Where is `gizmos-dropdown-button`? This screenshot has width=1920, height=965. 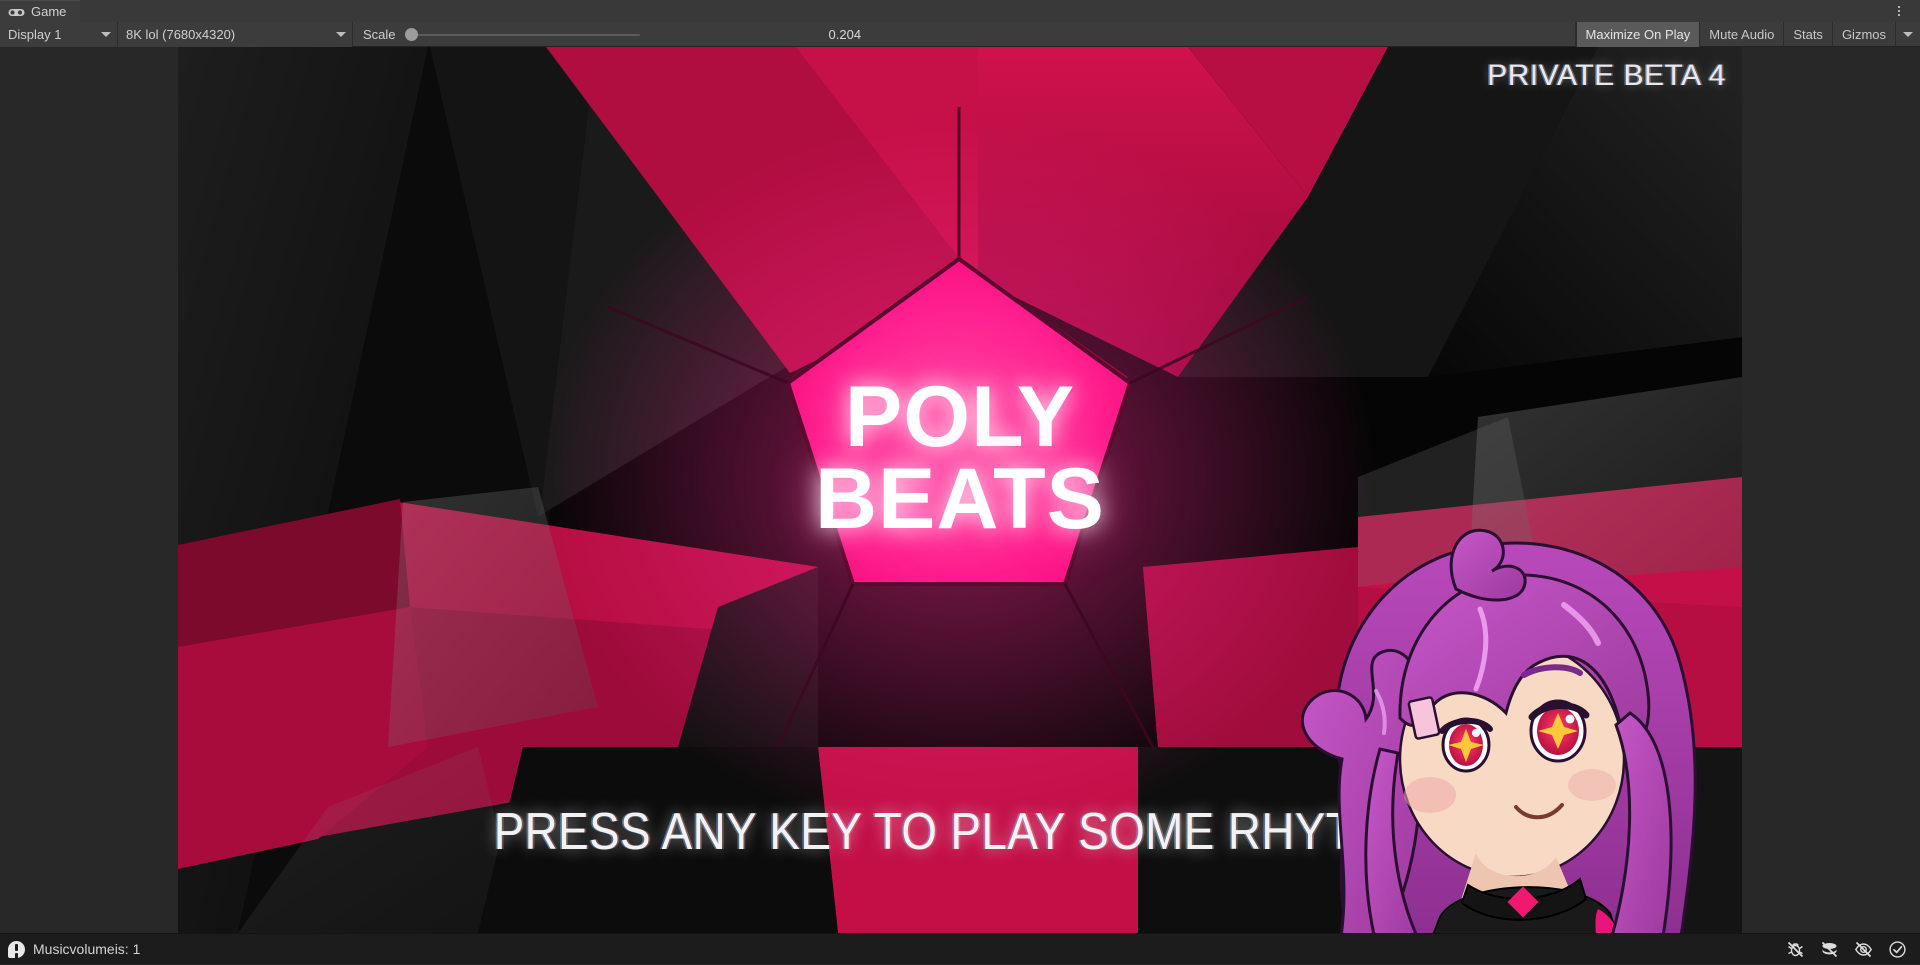
gizmos-dropdown-button is located at coordinates (1907, 34).